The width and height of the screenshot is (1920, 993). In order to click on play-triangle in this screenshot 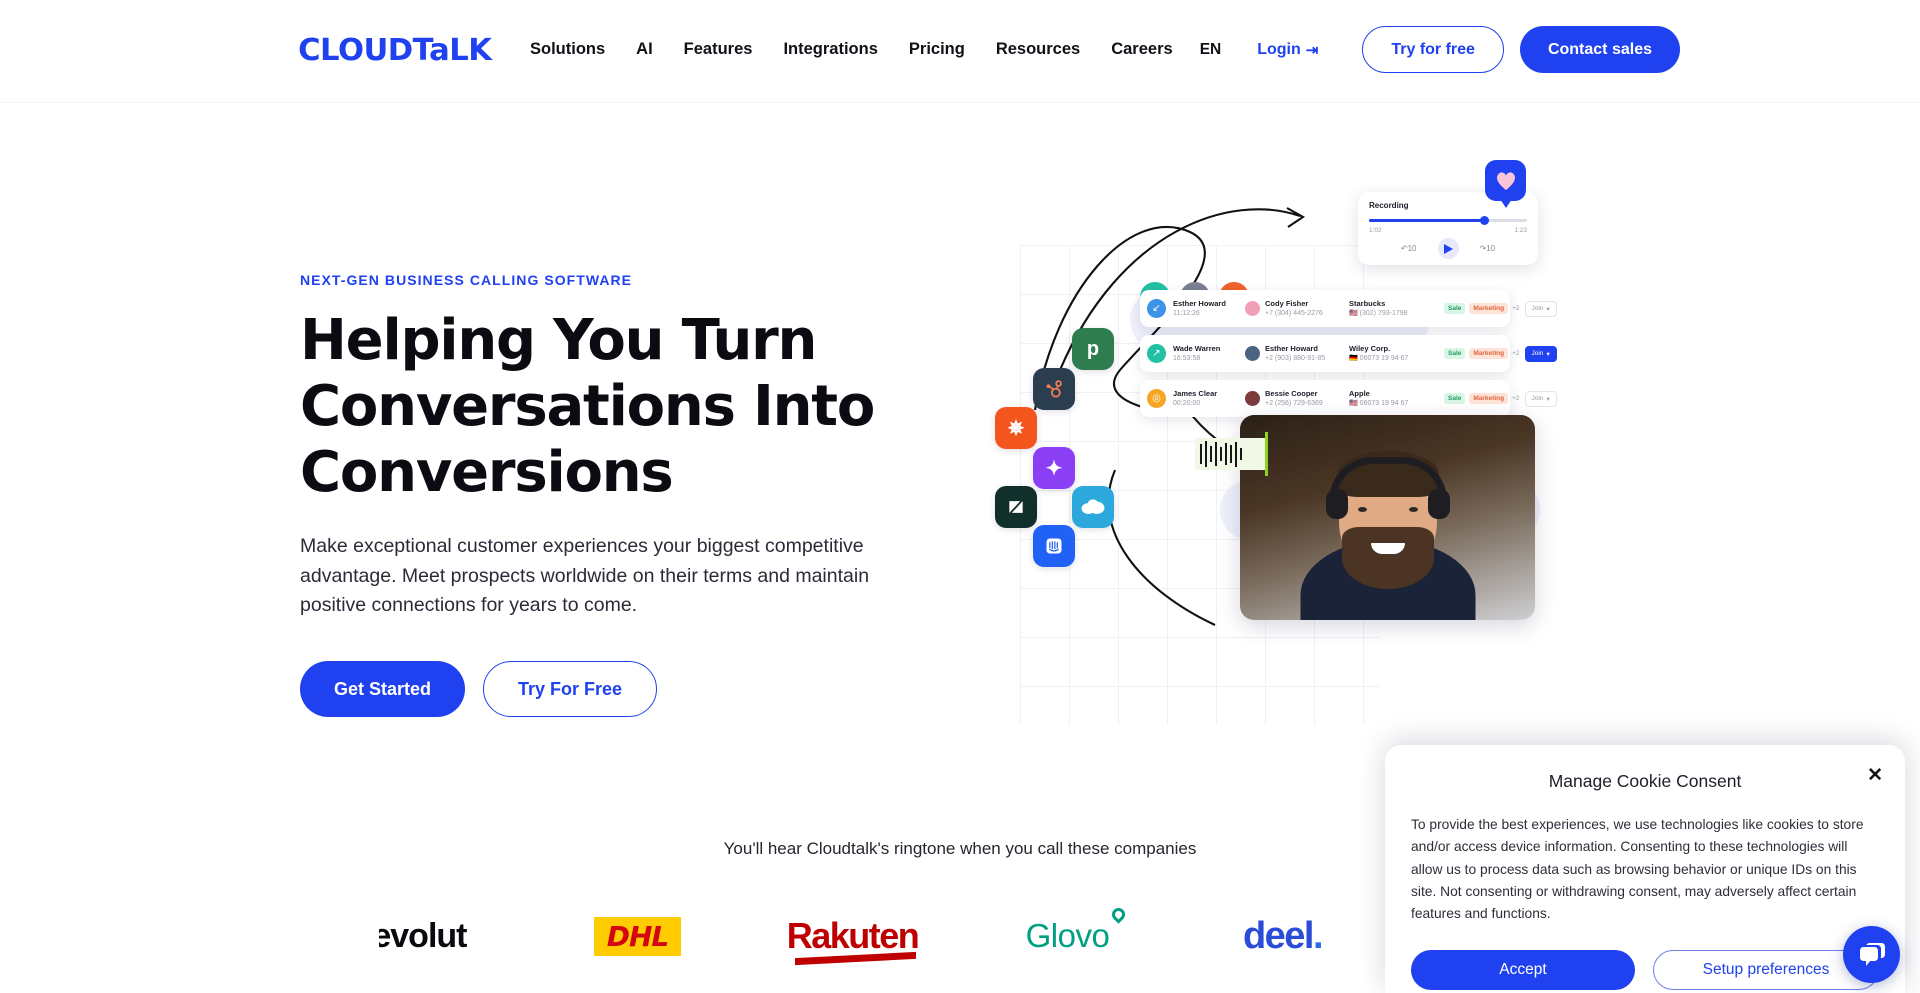, I will do `click(1448, 248)`.